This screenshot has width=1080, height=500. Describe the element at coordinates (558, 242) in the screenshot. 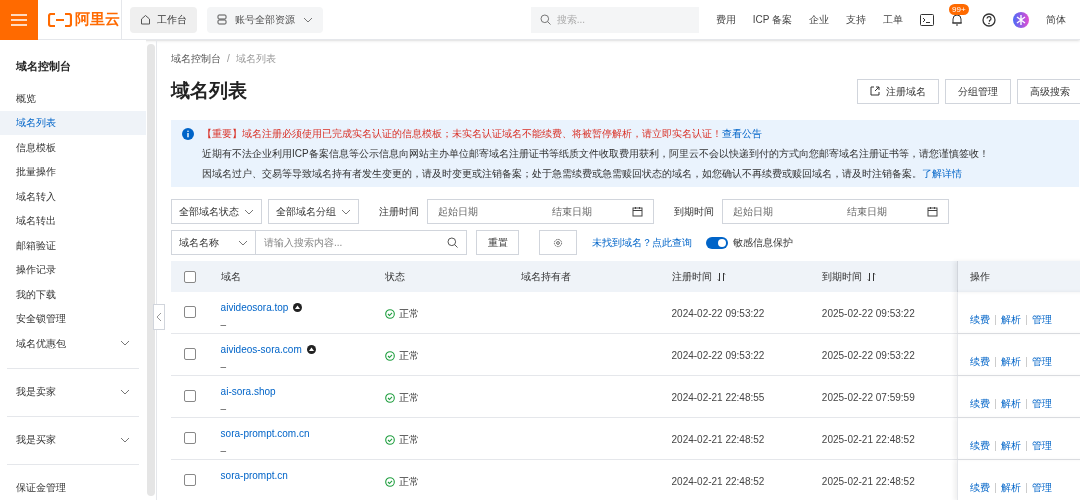

I see `settings-button` at that location.